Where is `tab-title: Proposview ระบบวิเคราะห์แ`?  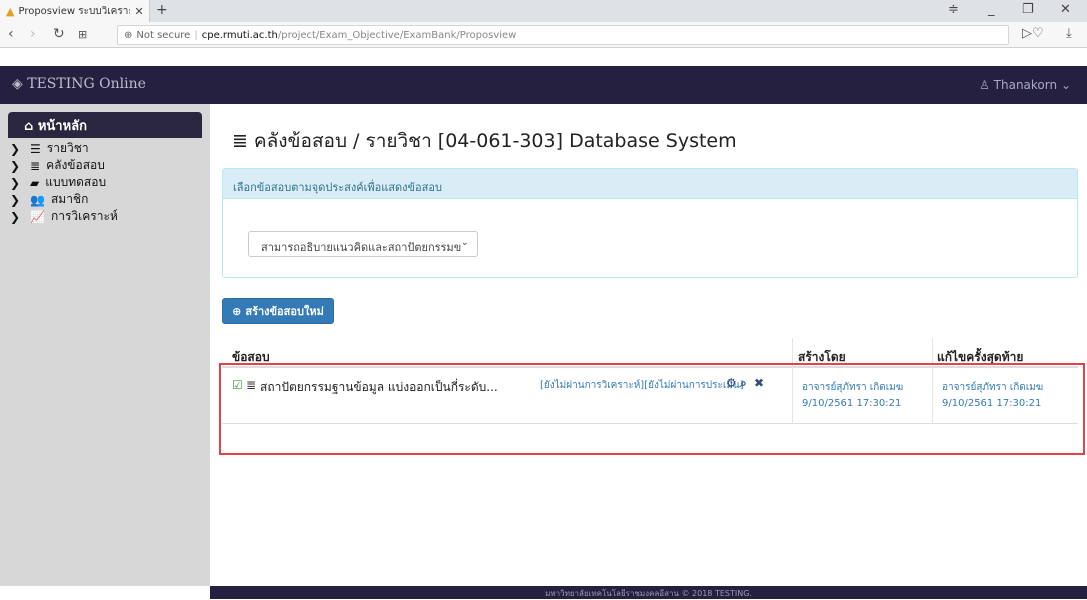 tab-title: Proposview ระบบวิเคราะห์แ is located at coordinates (74, 11).